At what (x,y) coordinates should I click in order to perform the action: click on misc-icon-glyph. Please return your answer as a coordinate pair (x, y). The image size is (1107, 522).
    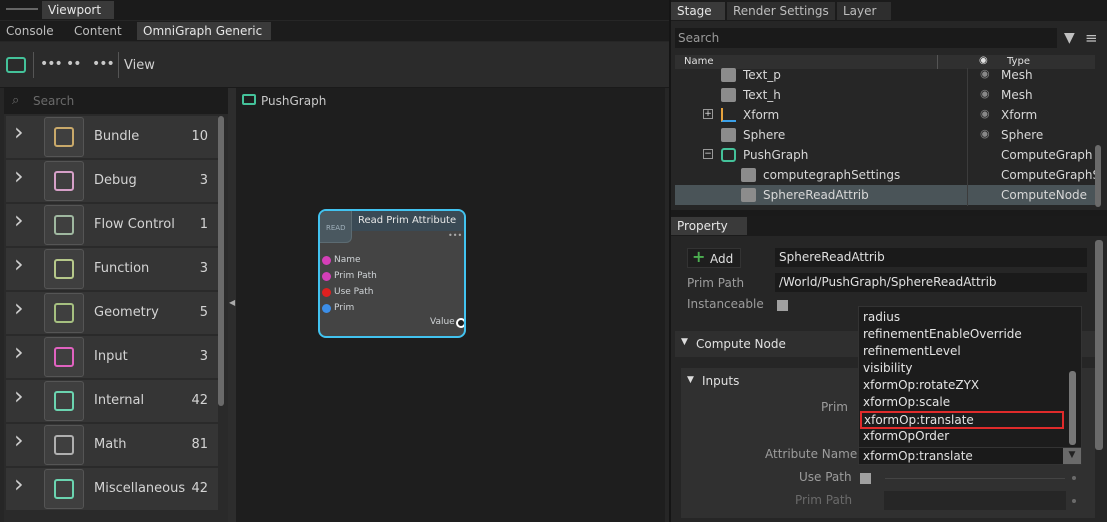
    Looking at the image, I should click on (64, 489).